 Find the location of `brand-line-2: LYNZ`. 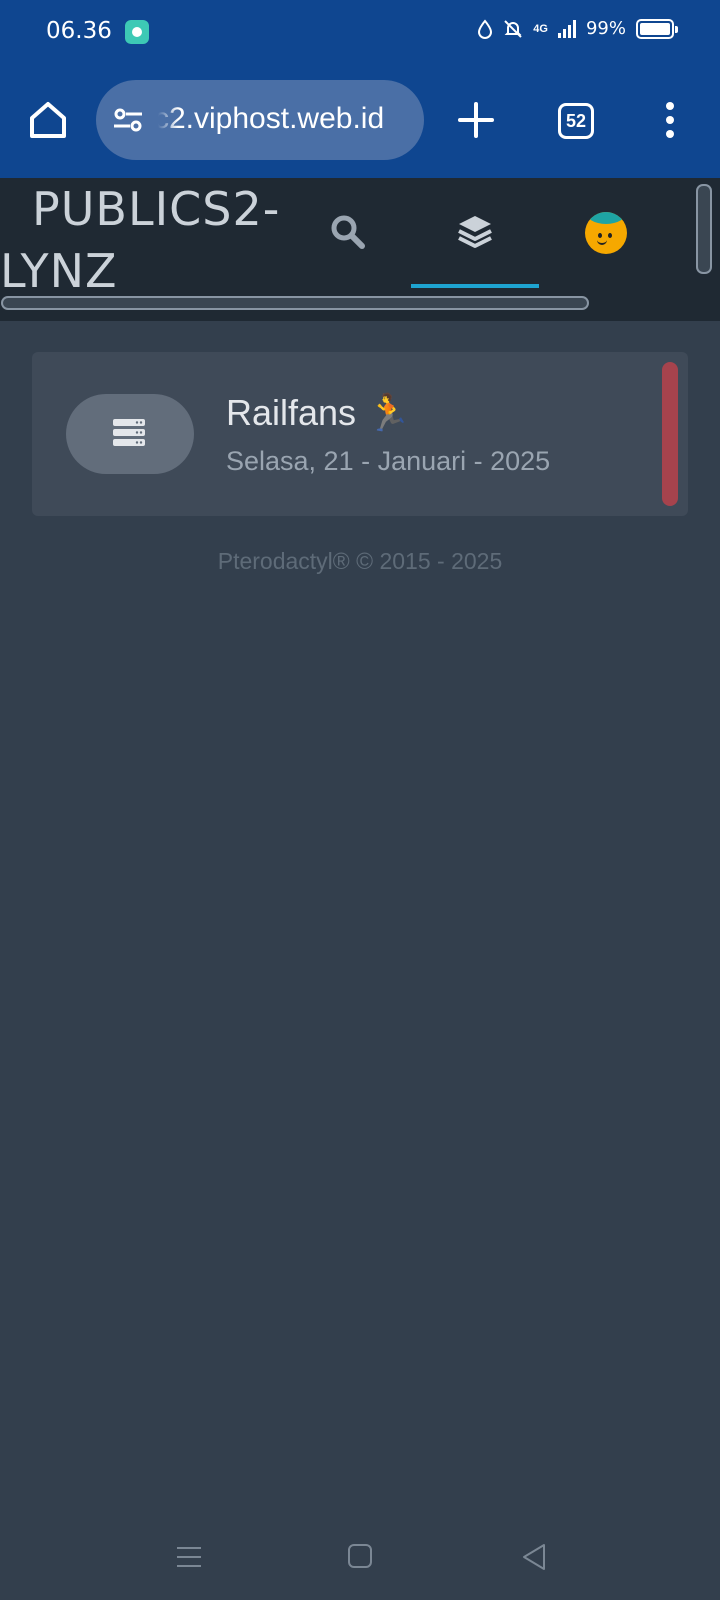

brand-line-2: LYNZ is located at coordinates (59, 271).